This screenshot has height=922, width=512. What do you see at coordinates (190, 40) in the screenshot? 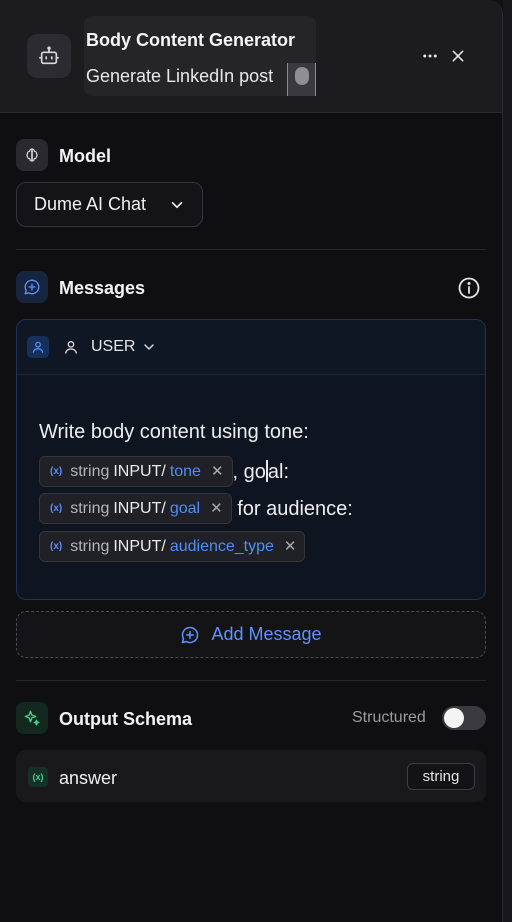
I see `node-title: Body Content Generator` at bounding box center [190, 40].